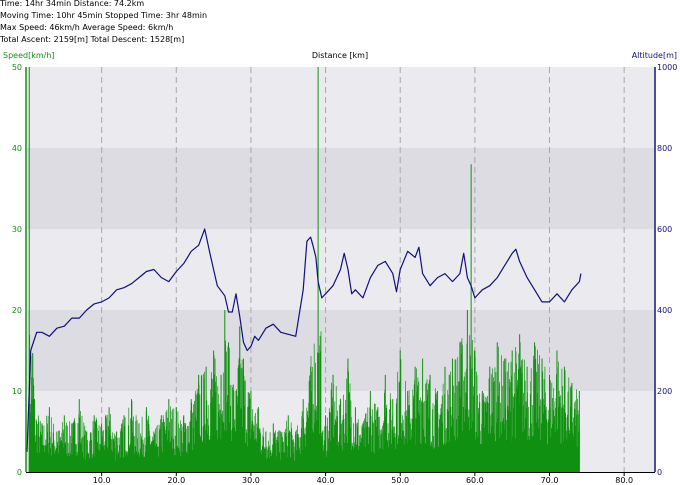 The height and width of the screenshot is (485, 680). I want to click on speed-tick-label: 0, so click(19, 472).